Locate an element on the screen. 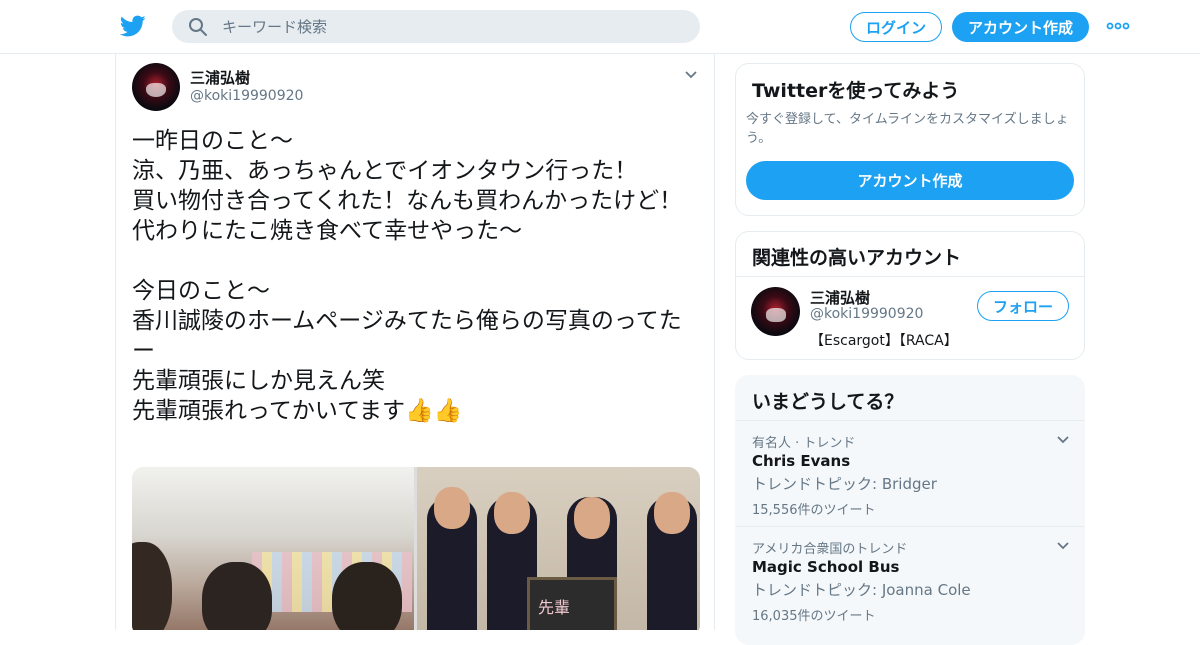 The height and width of the screenshot is (645, 1200). related-name: 三浦弘樹 is located at coordinates (840, 297).